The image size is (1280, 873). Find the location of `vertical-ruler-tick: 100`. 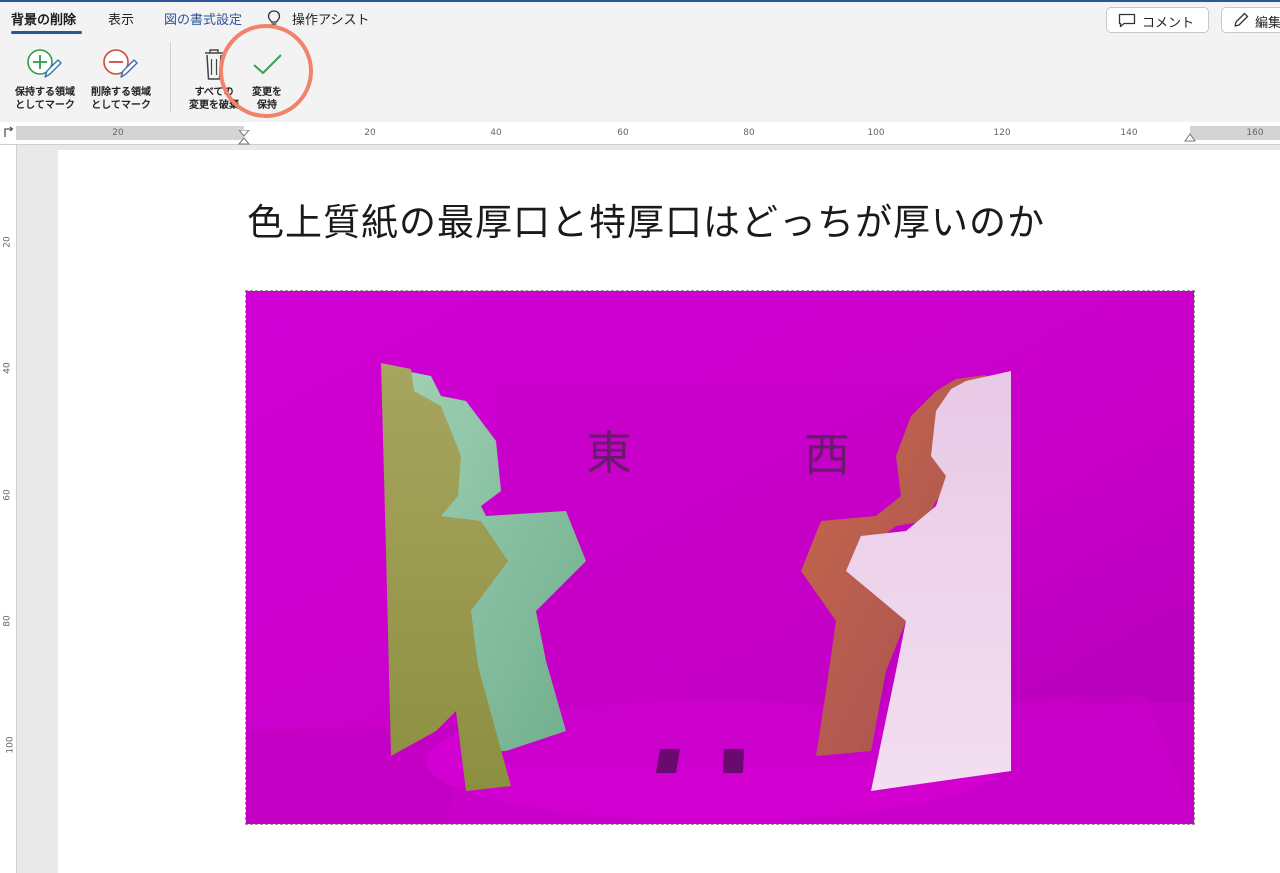

vertical-ruler-tick: 100 is located at coordinates (10, 745).